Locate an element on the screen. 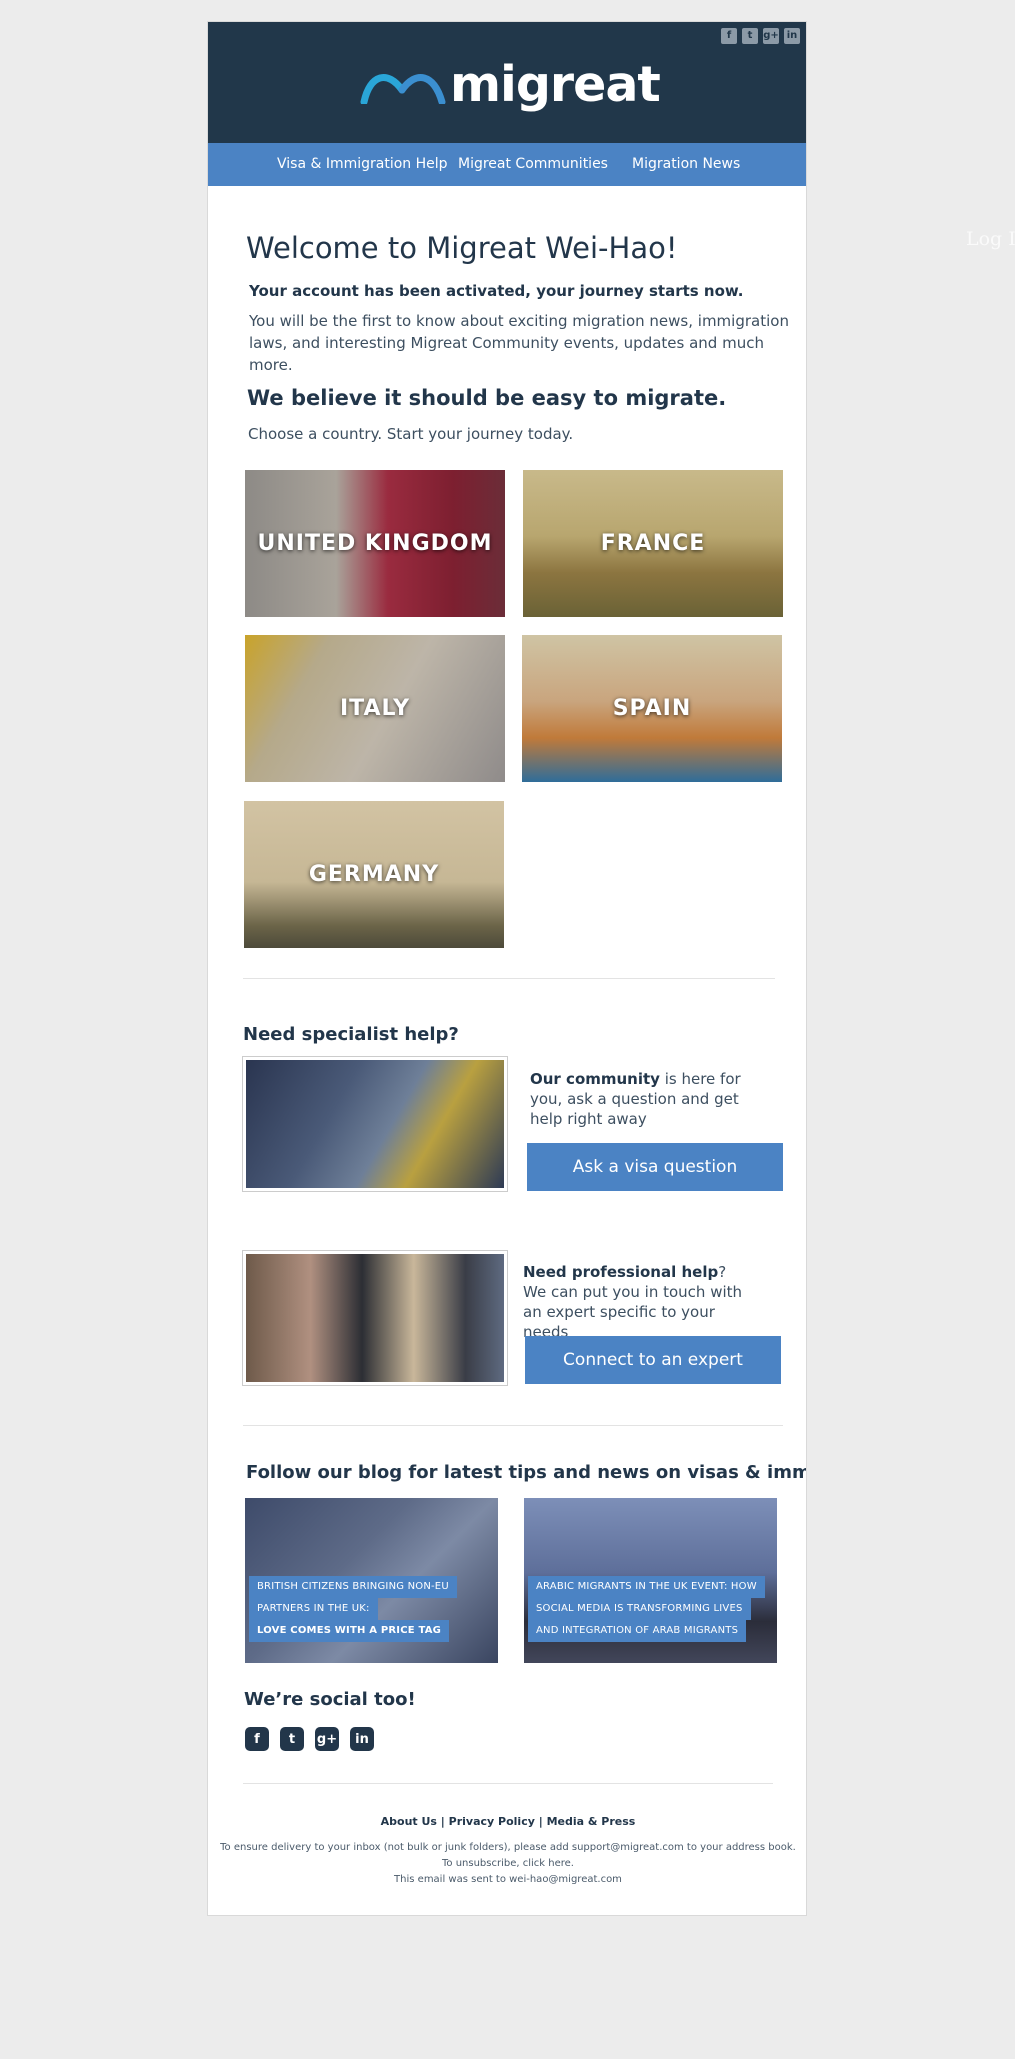 This screenshot has width=1015, height=2059. country-tile-germany: GERMANY is located at coordinates (374, 874).